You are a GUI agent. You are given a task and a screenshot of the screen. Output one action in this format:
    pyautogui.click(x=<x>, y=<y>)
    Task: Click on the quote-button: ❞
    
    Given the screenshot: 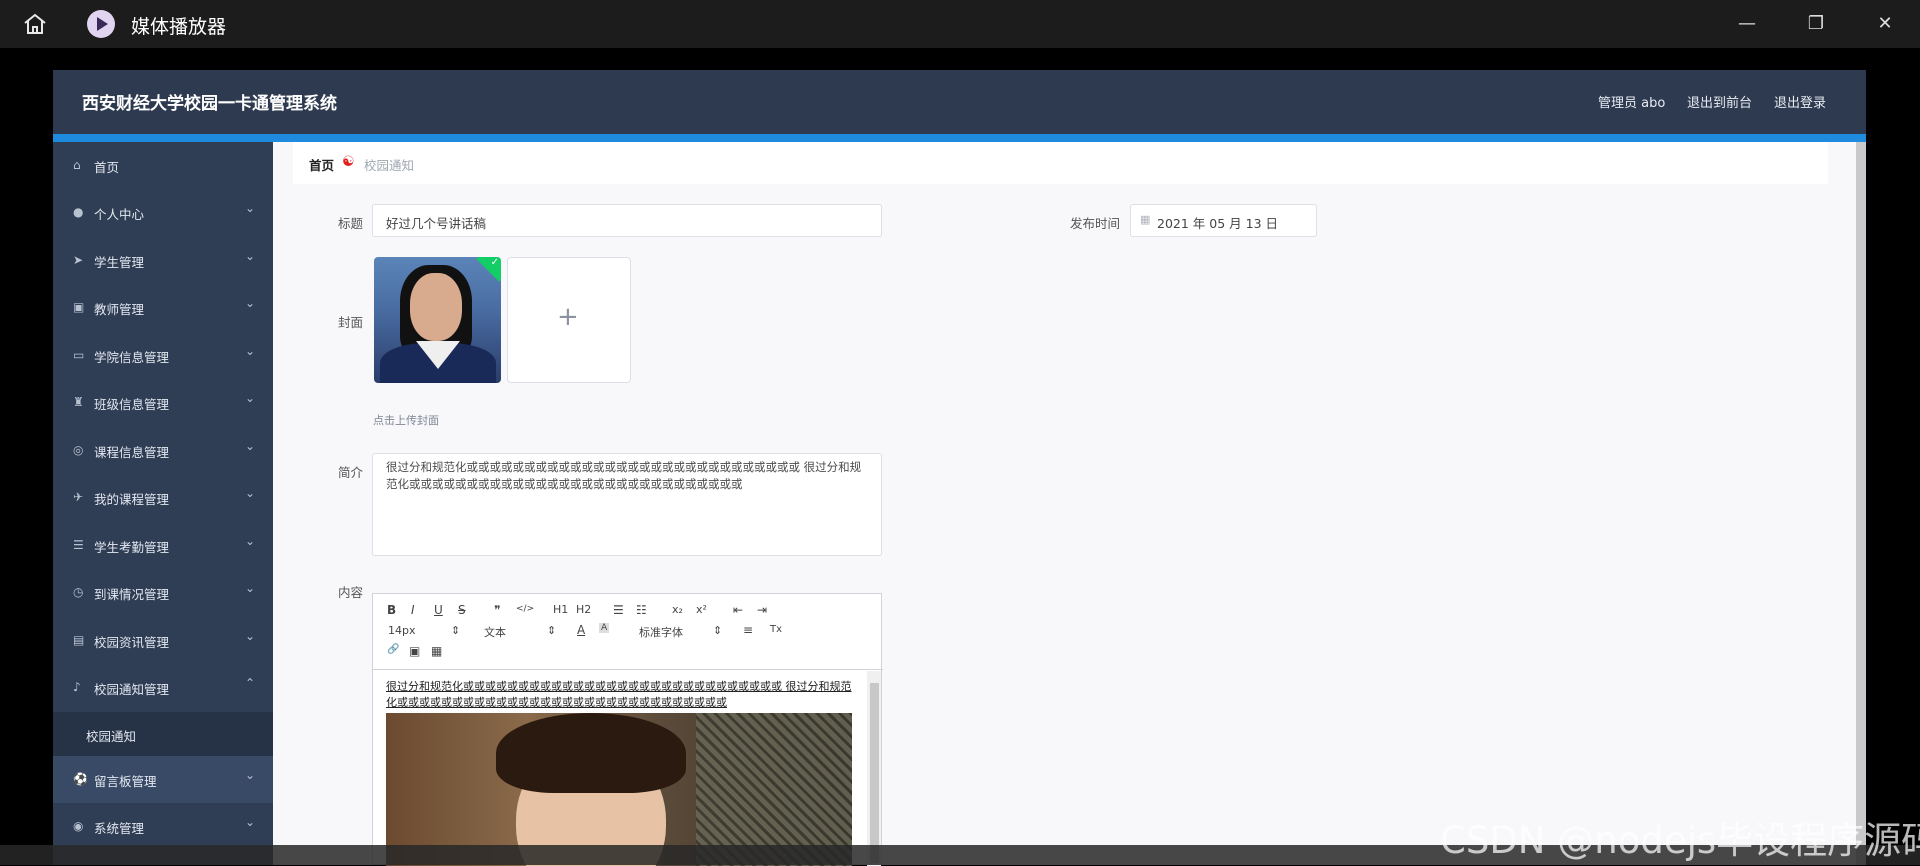 What is the action you would take?
    pyautogui.click(x=497, y=610)
    